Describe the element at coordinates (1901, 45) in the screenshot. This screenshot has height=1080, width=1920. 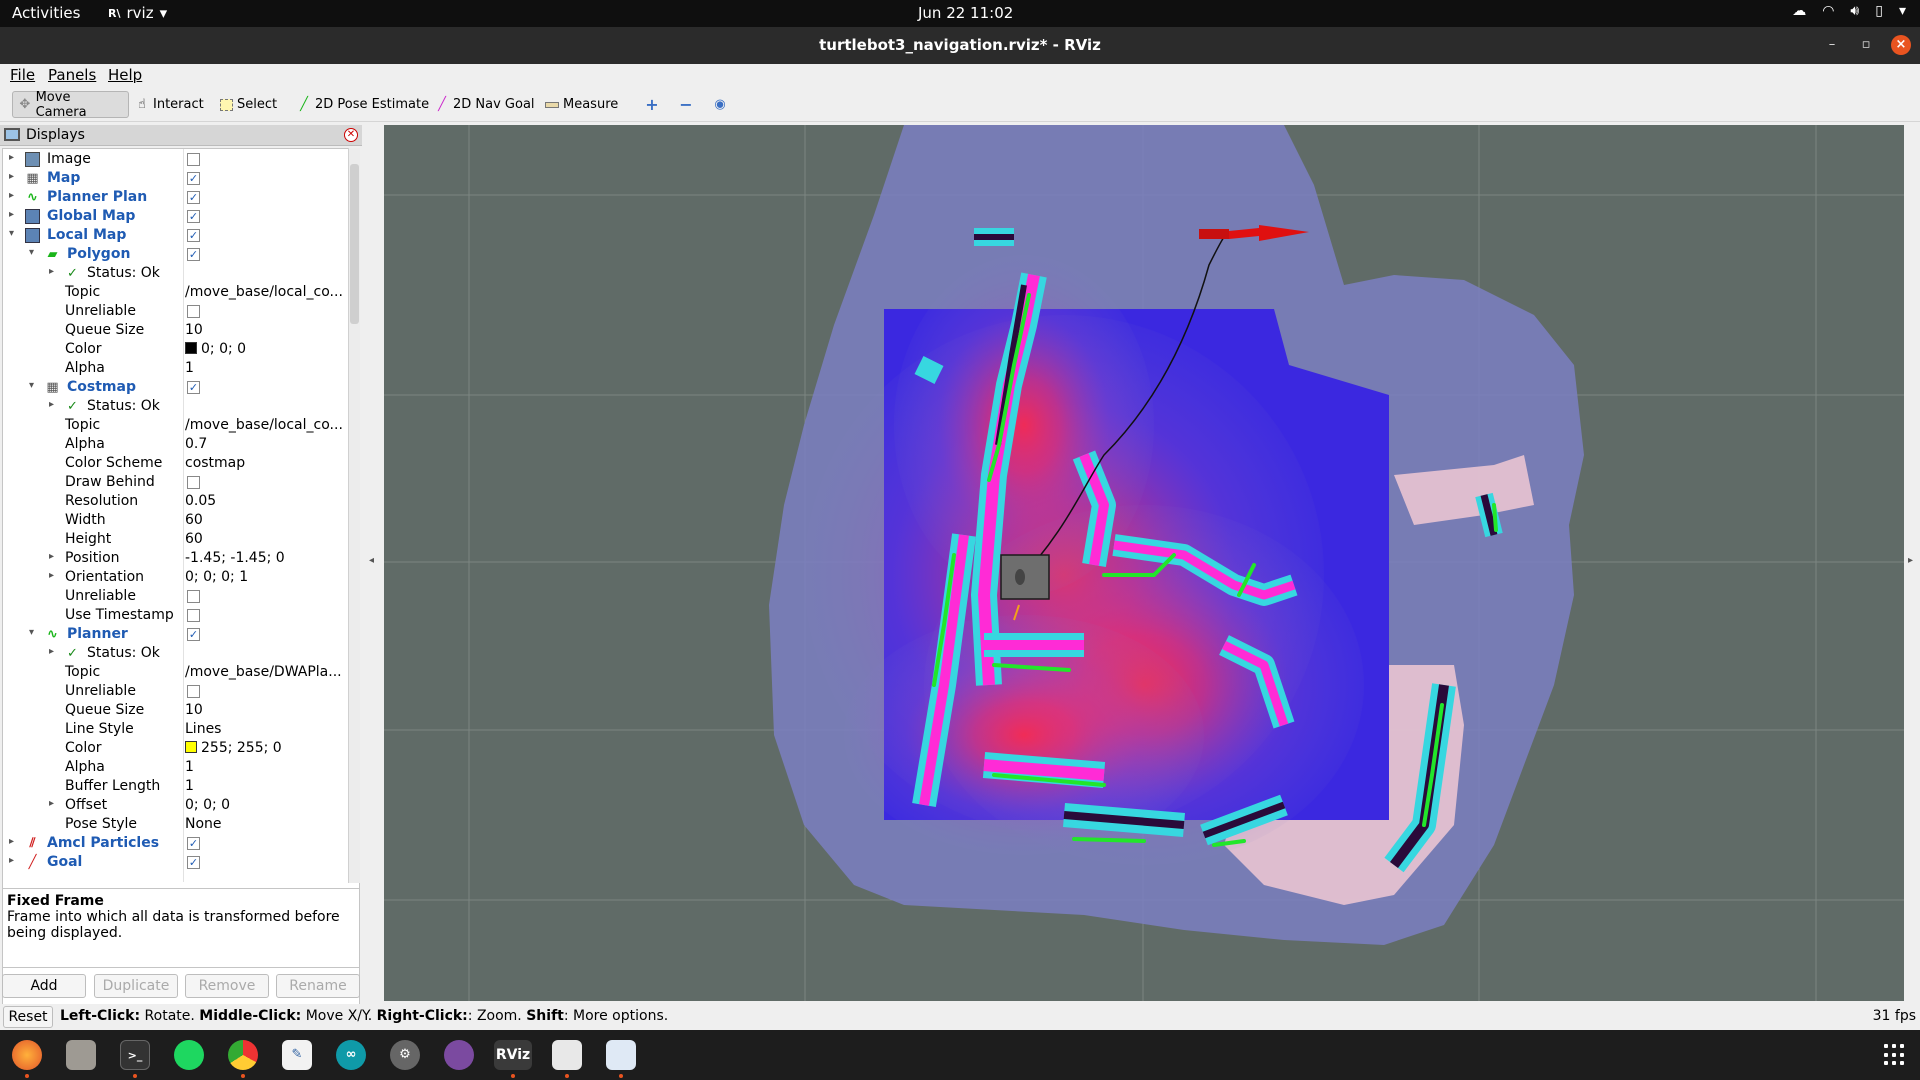
I see `close-button: ×` at that location.